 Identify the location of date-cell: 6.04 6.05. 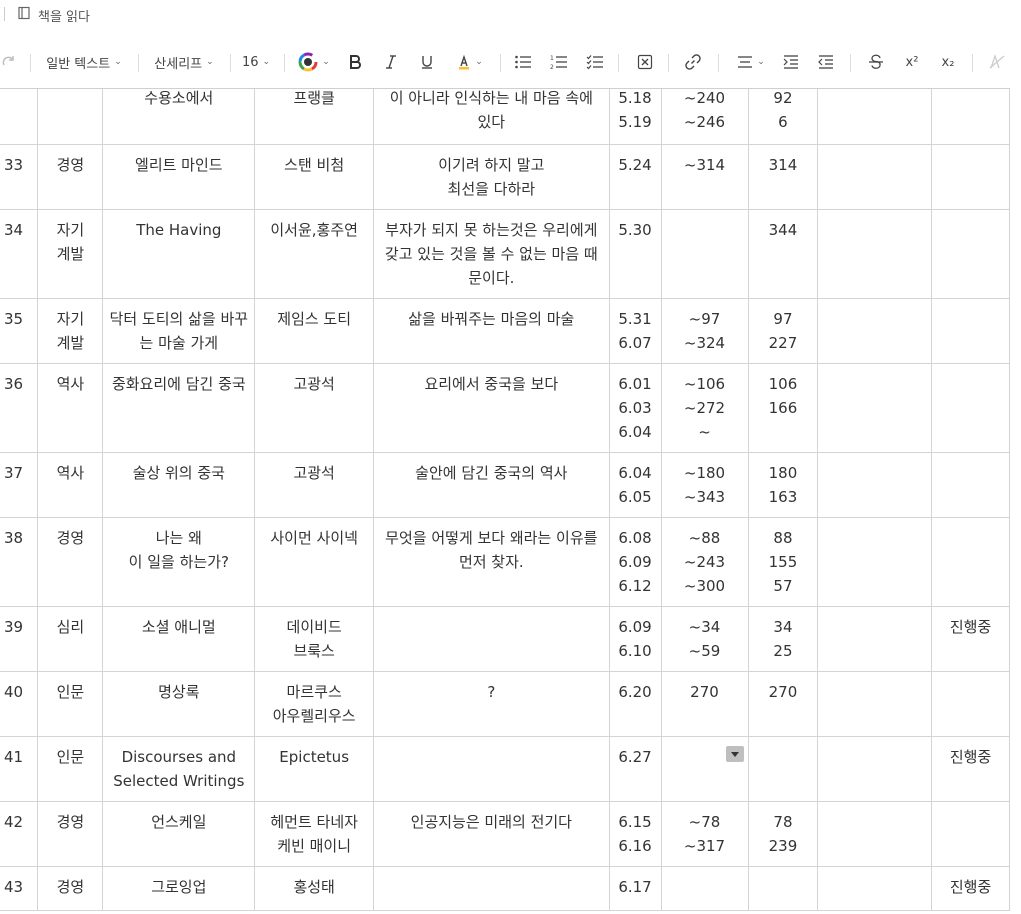
(635, 485).